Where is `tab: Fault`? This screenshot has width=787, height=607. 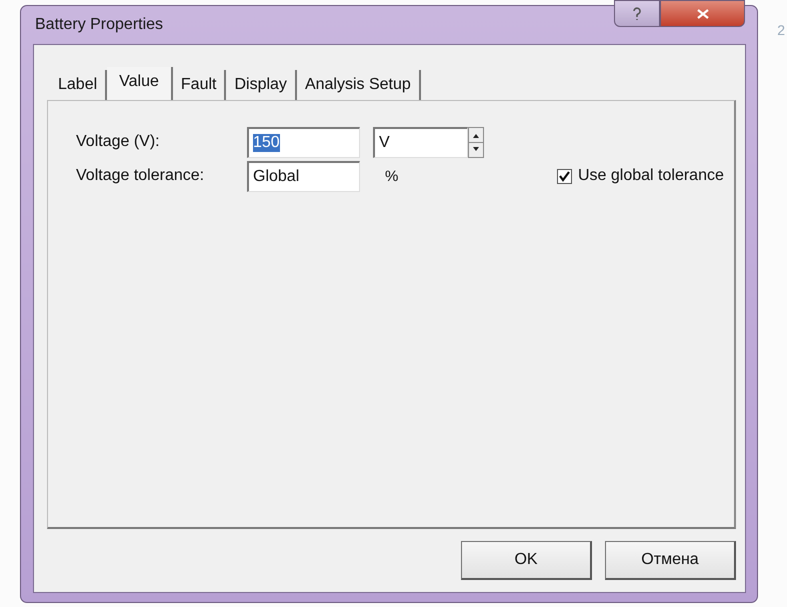 tab: Fault is located at coordinates (199, 85).